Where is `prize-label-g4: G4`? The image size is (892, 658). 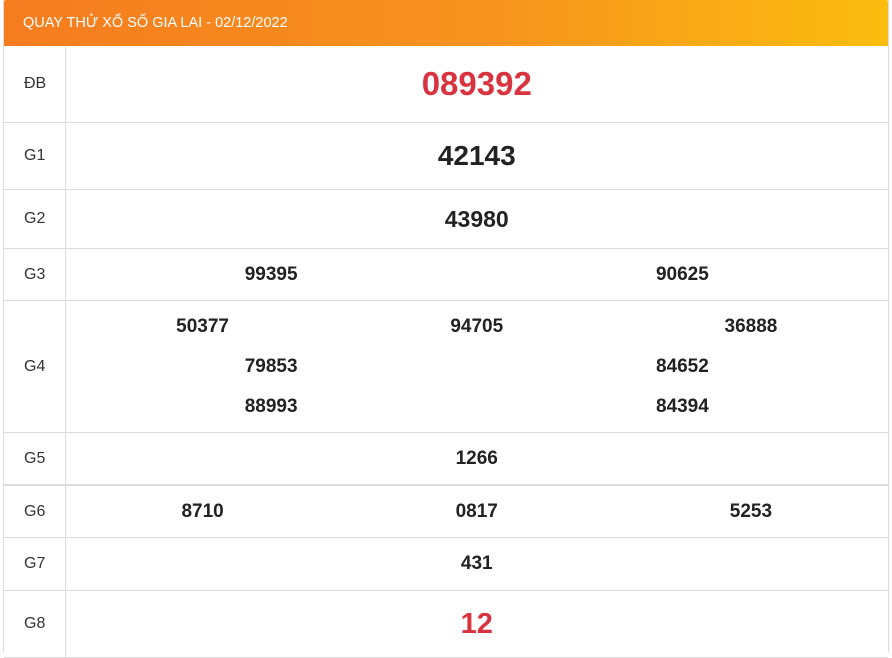 prize-label-g4: G4 is located at coordinates (35, 366).